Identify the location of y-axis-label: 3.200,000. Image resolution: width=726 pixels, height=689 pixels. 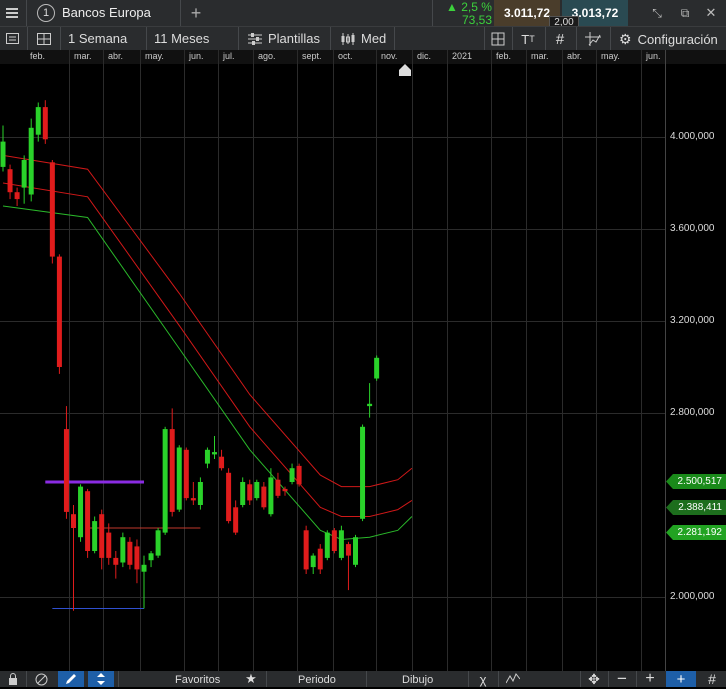
(692, 320).